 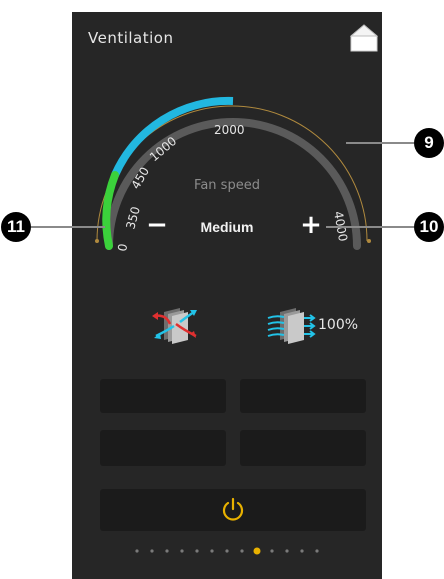 What do you see at coordinates (122, 248) in the screenshot?
I see `scale-label-0: 0` at bounding box center [122, 248].